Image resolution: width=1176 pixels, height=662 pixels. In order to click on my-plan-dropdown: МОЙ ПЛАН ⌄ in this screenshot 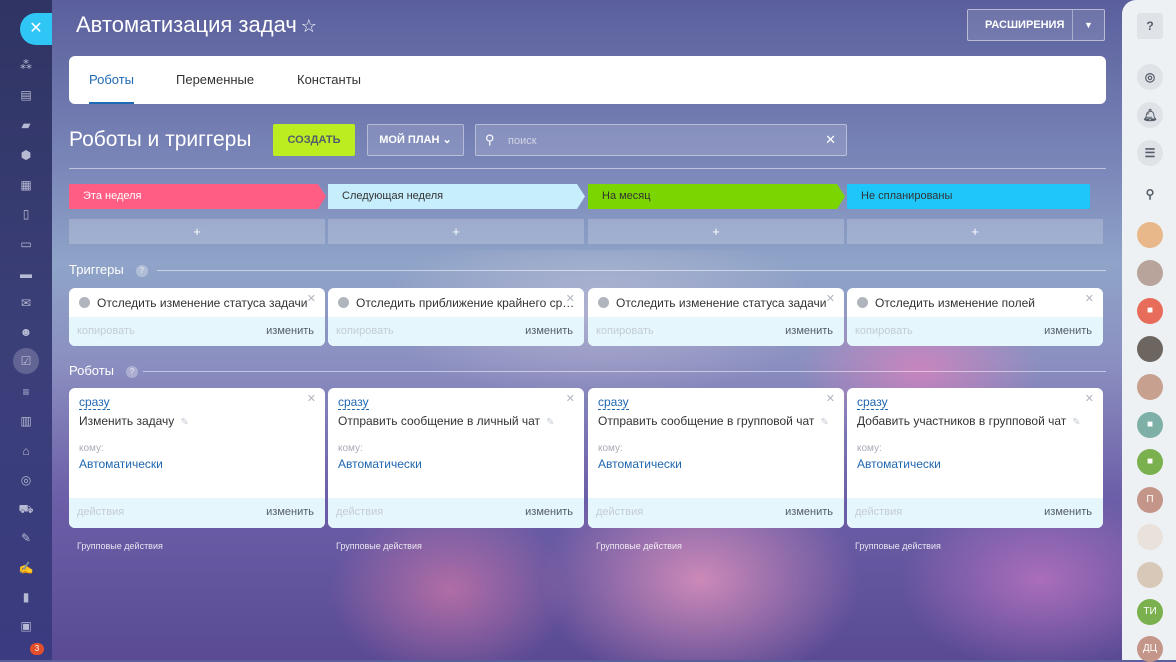, I will do `click(415, 140)`.